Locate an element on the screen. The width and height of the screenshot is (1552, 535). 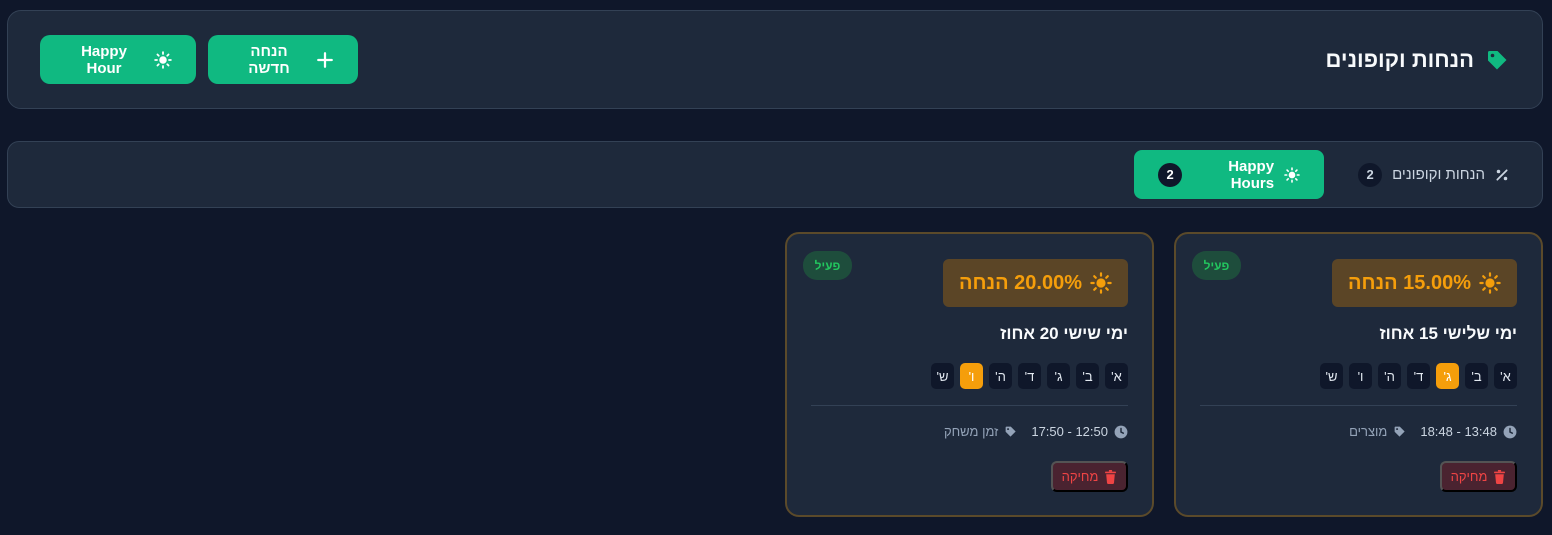
discount-badge: 20.00% הנחה is located at coordinates (1035, 283).